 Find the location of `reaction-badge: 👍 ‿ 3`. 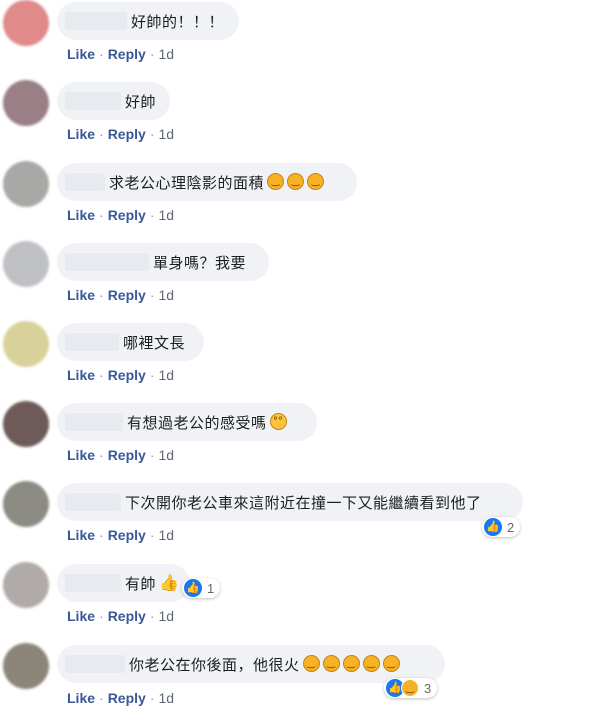

reaction-badge: 👍 ‿ 3 is located at coordinates (411, 688).